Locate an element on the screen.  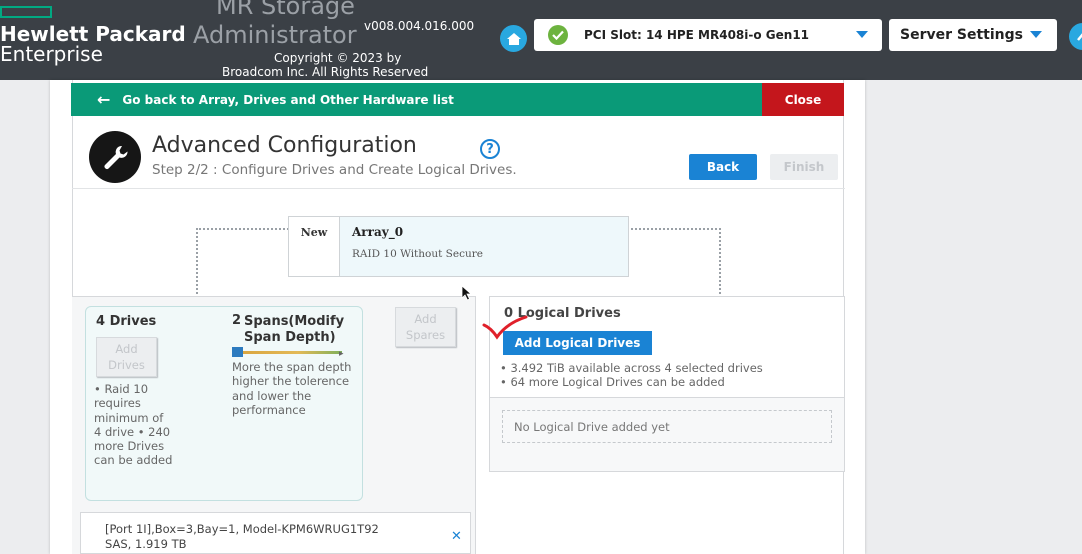
add-drives-button: Add Drives is located at coordinates (126, 357).